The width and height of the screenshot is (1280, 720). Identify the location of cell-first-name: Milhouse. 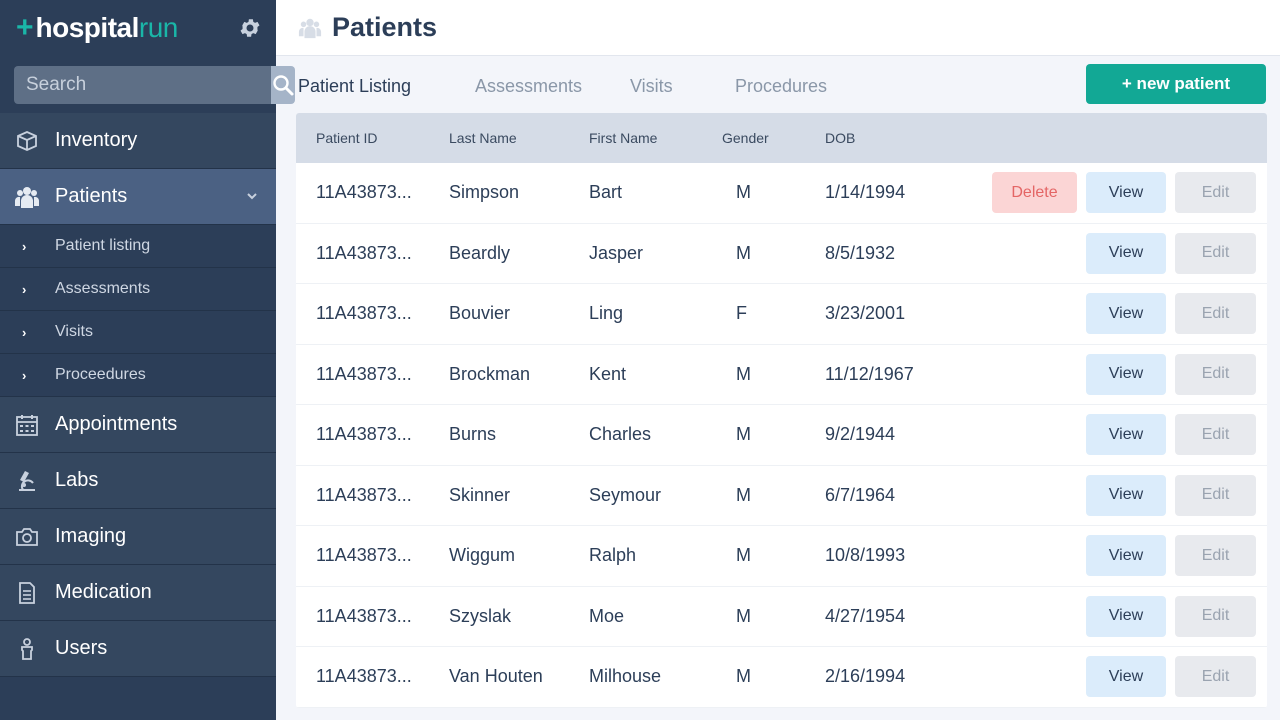
(625, 676).